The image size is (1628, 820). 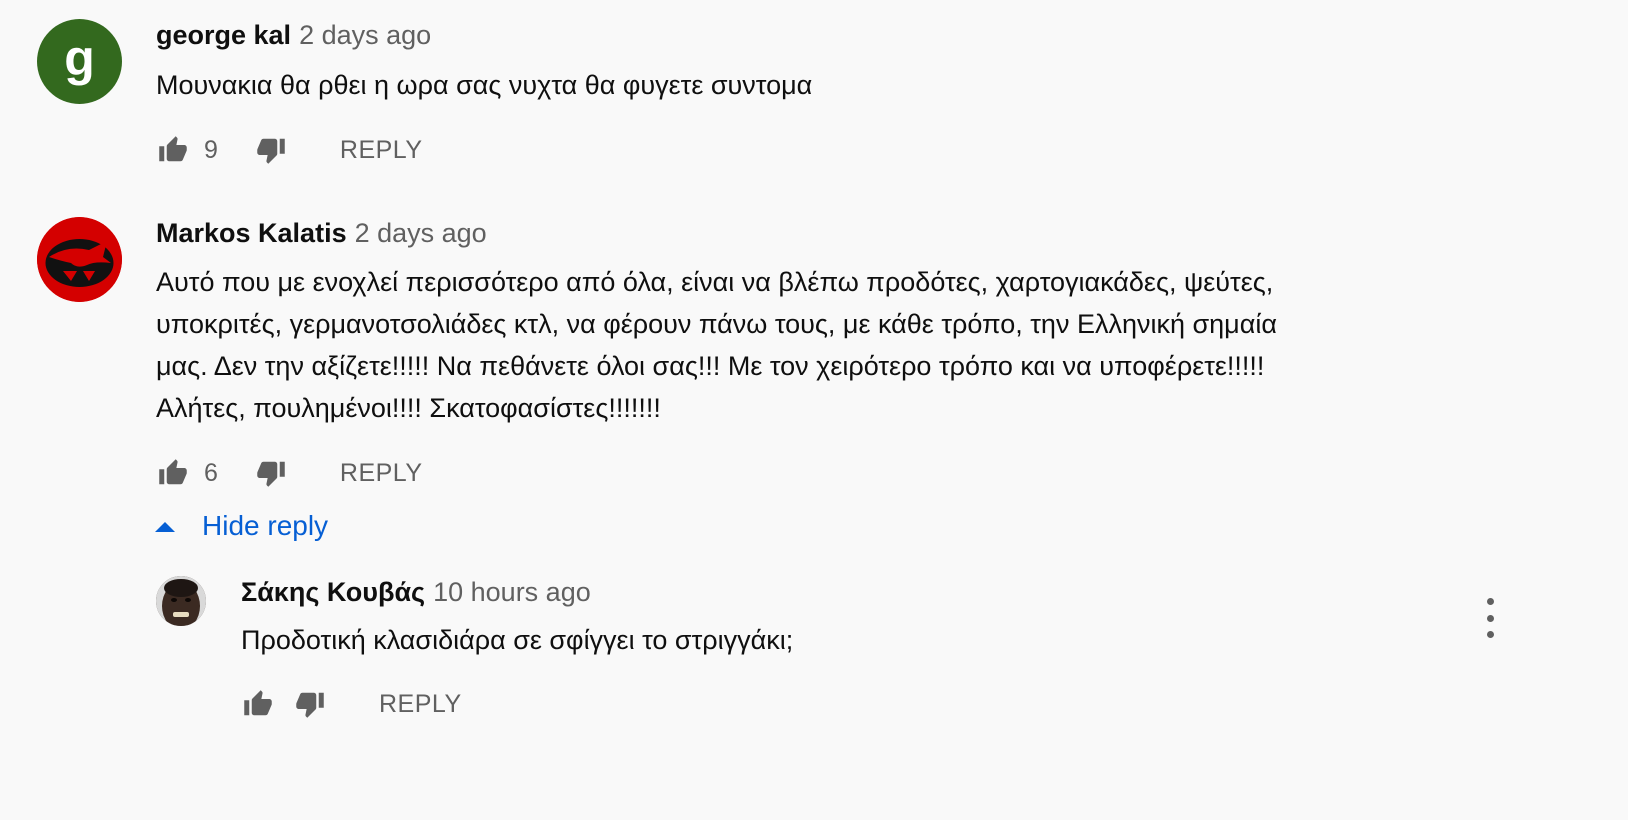 I want to click on author-name: Markos Kalatis, so click(x=251, y=233).